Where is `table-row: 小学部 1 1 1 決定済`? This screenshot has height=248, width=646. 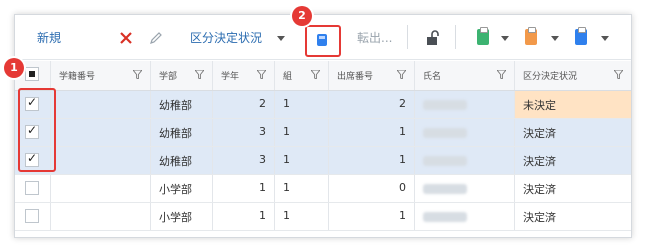
table-row: 小学部 1 1 1 決定済 is located at coordinates (323, 217).